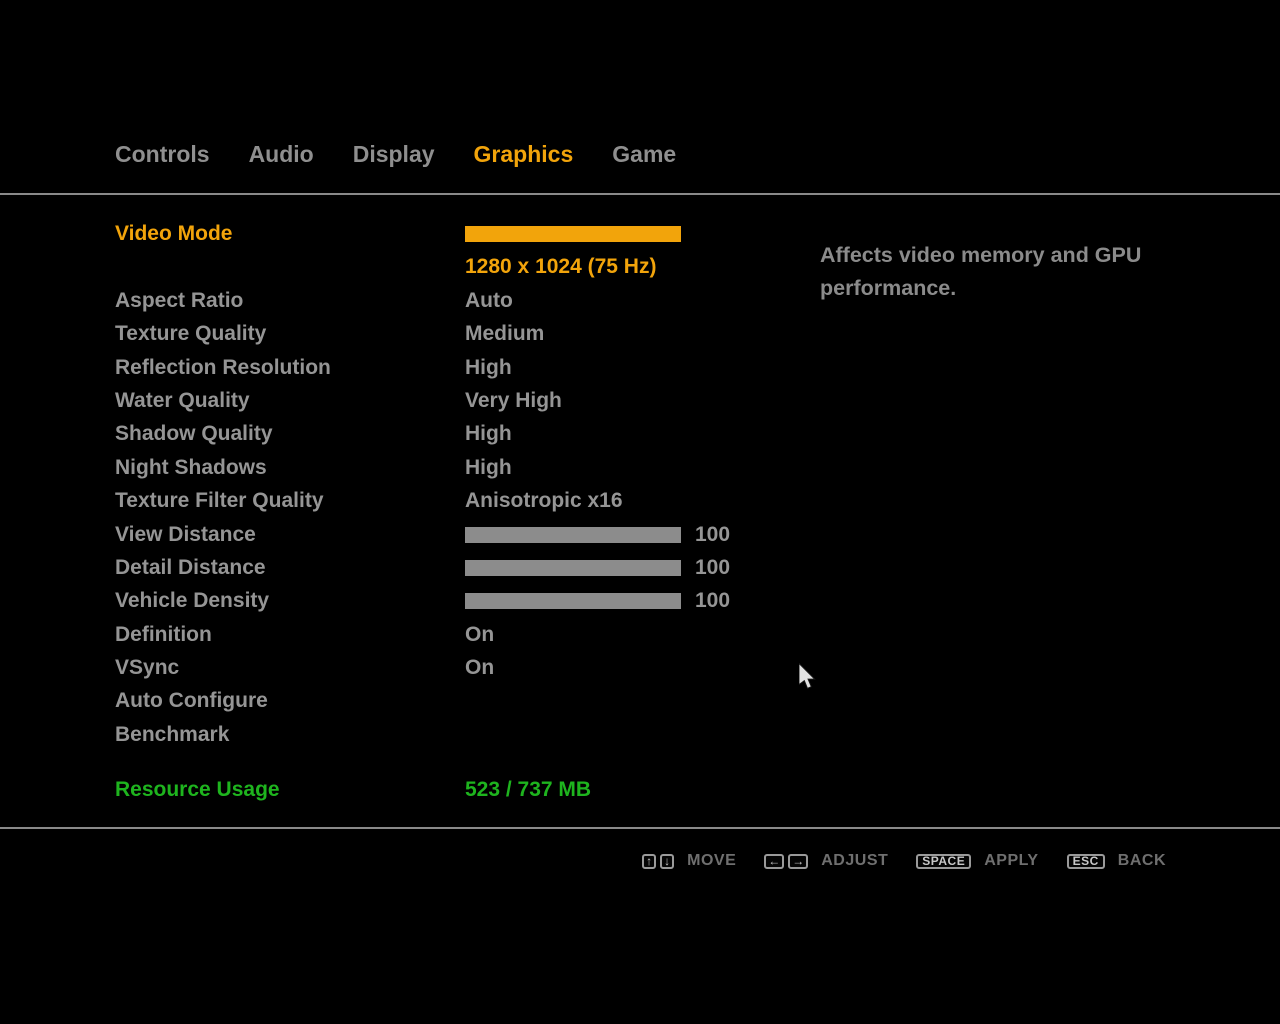  I want to click on key-hint-adjust: ← → ADJUST, so click(826, 861).